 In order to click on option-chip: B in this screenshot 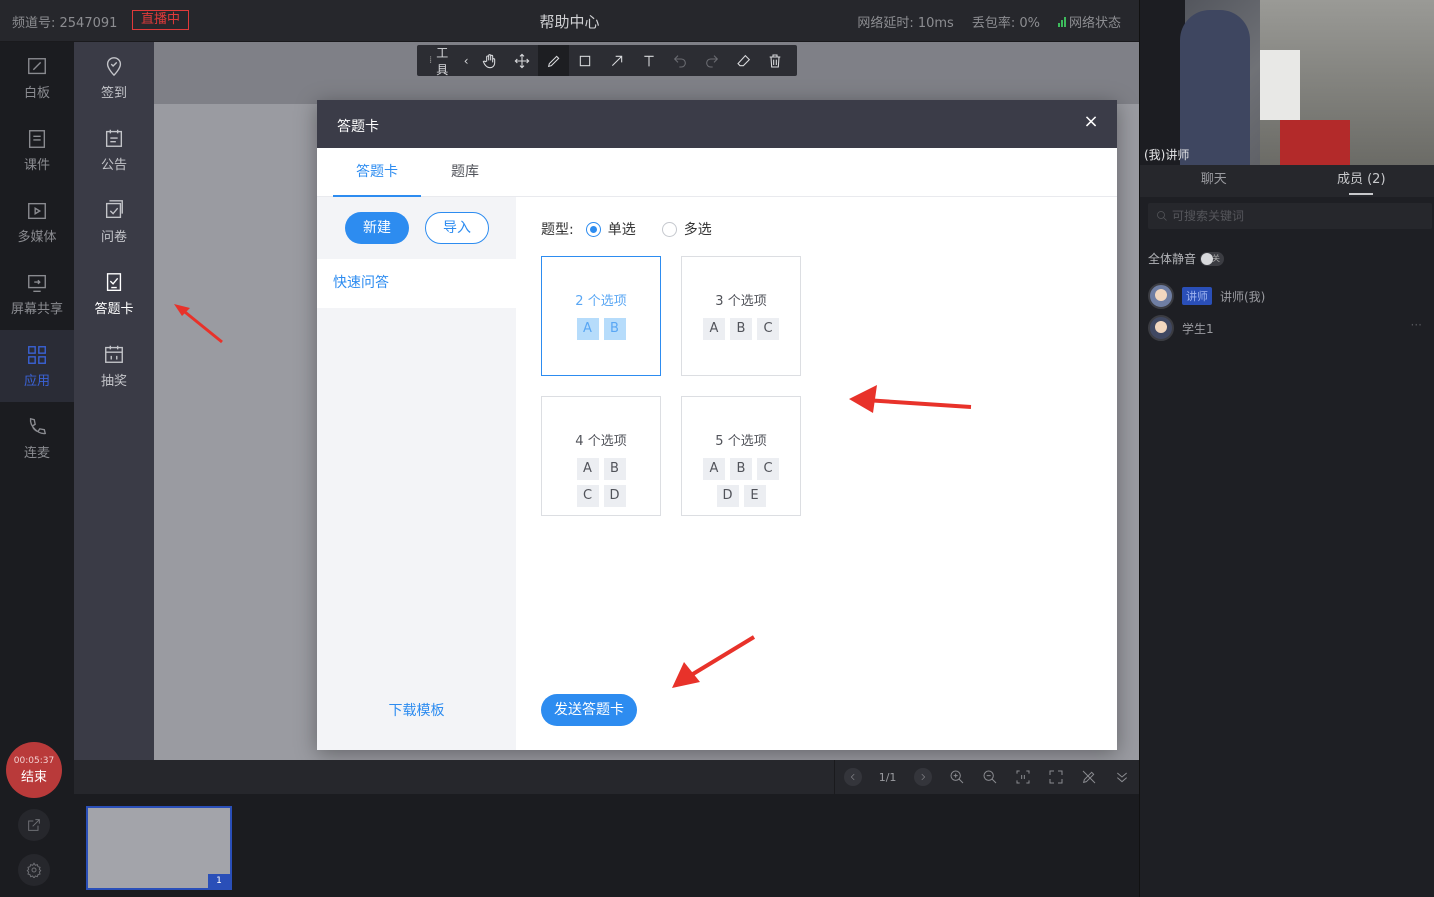, I will do `click(741, 329)`.